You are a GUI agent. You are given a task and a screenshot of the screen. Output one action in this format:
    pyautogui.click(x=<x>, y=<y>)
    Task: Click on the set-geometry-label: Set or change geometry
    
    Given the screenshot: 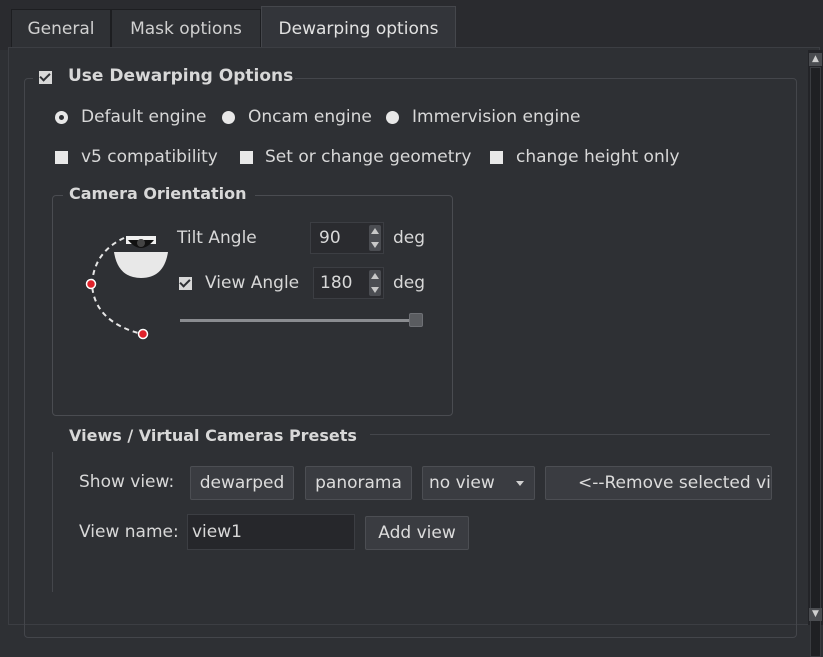 What is the action you would take?
    pyautogui.click(x=368, y=157)
    